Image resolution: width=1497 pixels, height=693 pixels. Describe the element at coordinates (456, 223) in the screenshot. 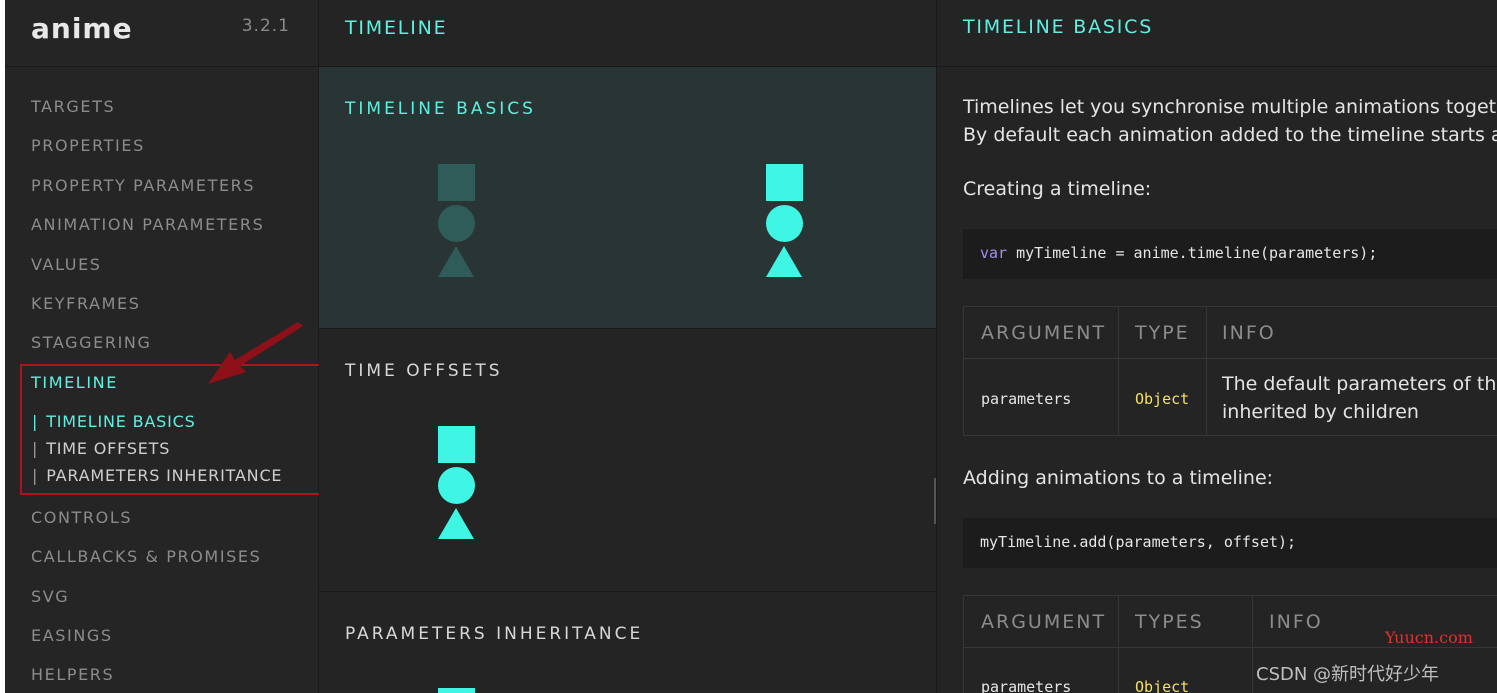

I see `circle-shape-start` at that location.